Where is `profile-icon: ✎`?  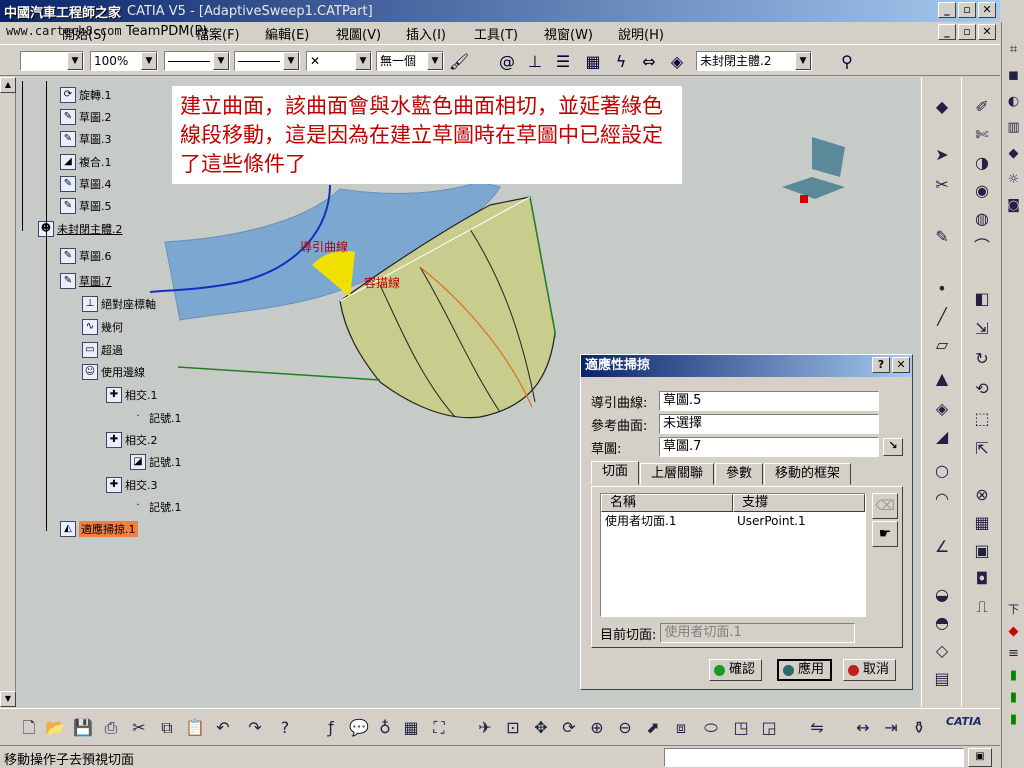
profile-icon: ✎ is located at coordinates (942, 237).